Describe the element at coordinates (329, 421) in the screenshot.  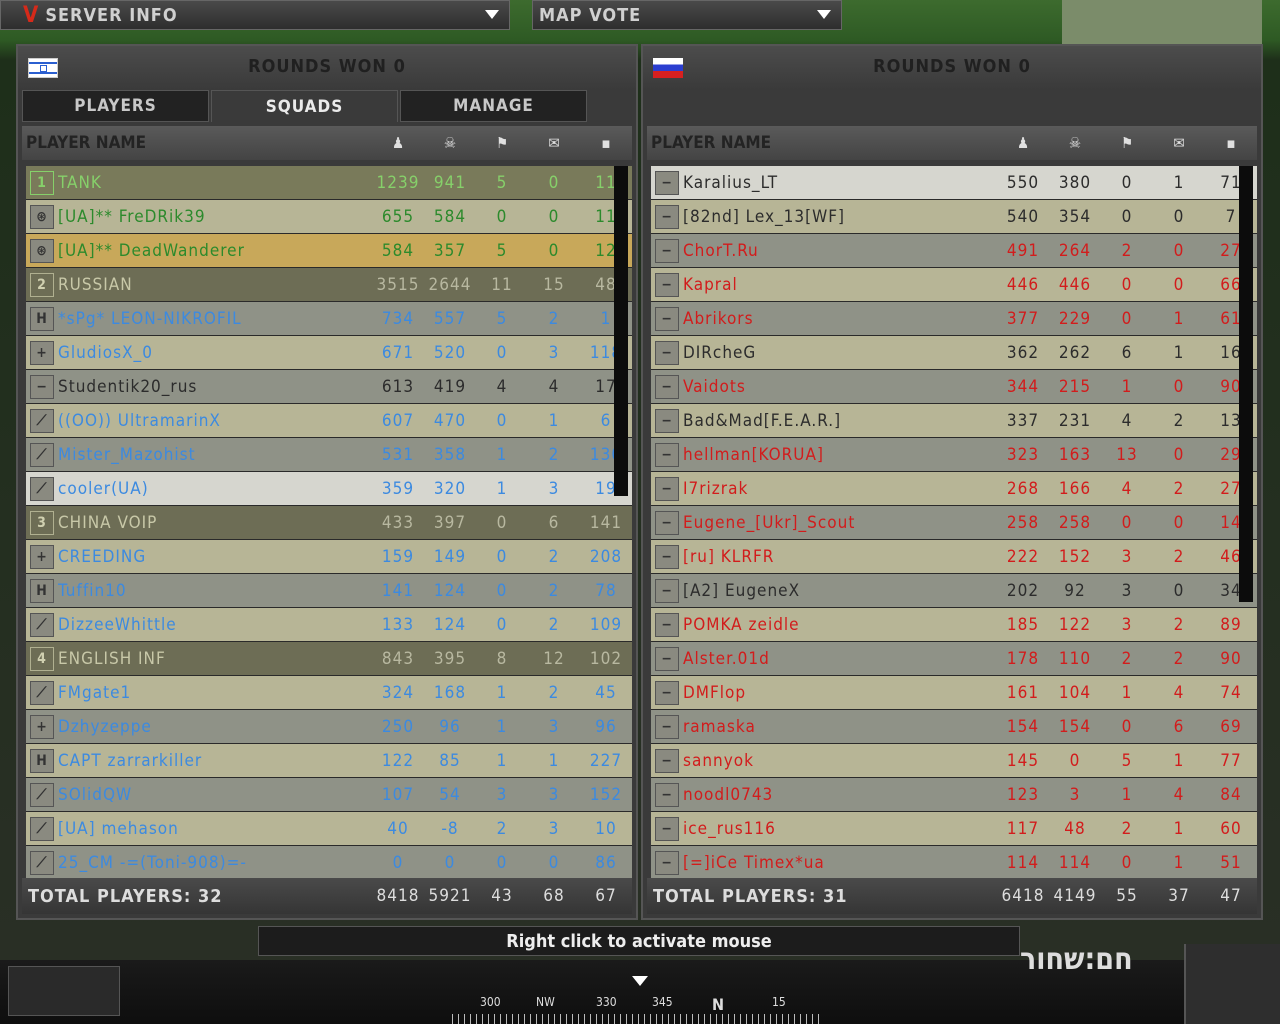
I see `player-row: ⟋ ((OO)) UltramarinX 607 470 0 1 6` at that location.